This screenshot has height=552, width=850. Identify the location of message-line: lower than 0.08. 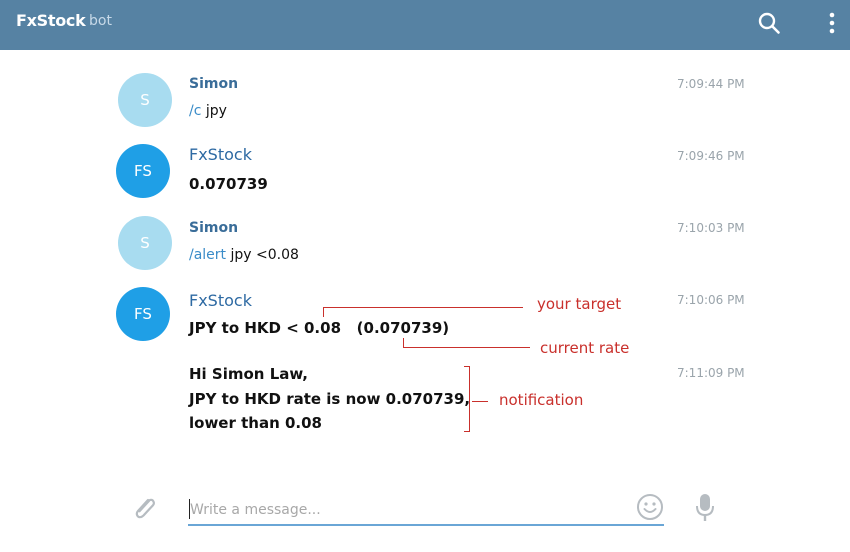
(255, 423).